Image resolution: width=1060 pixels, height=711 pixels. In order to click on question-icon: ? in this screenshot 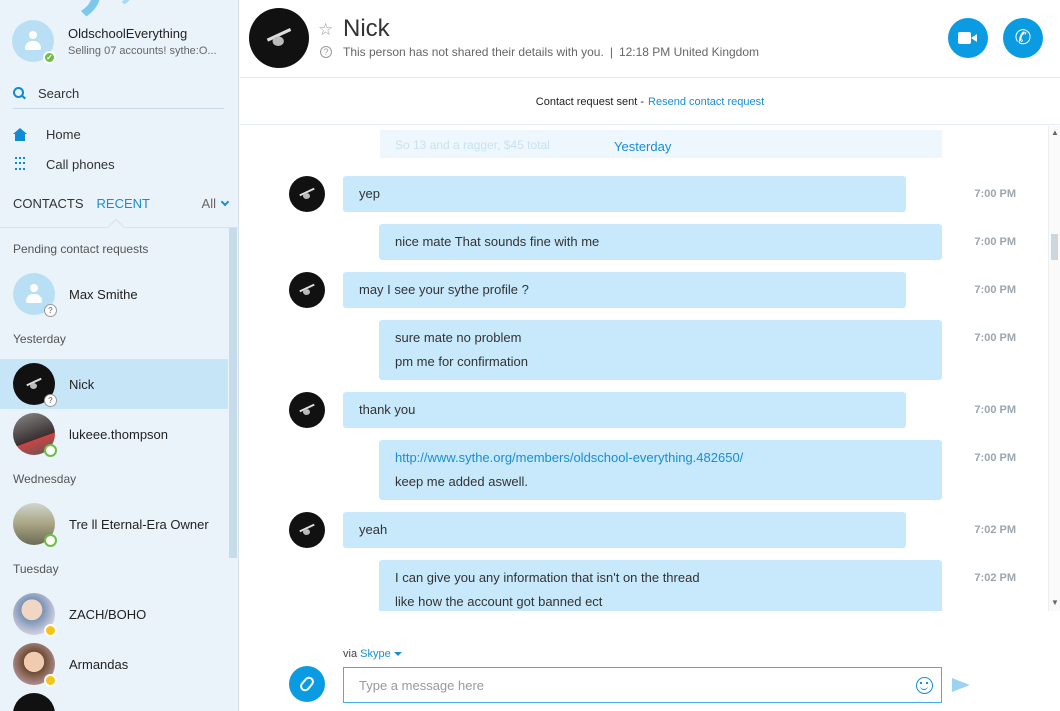, I will do `click(326, 52)`.